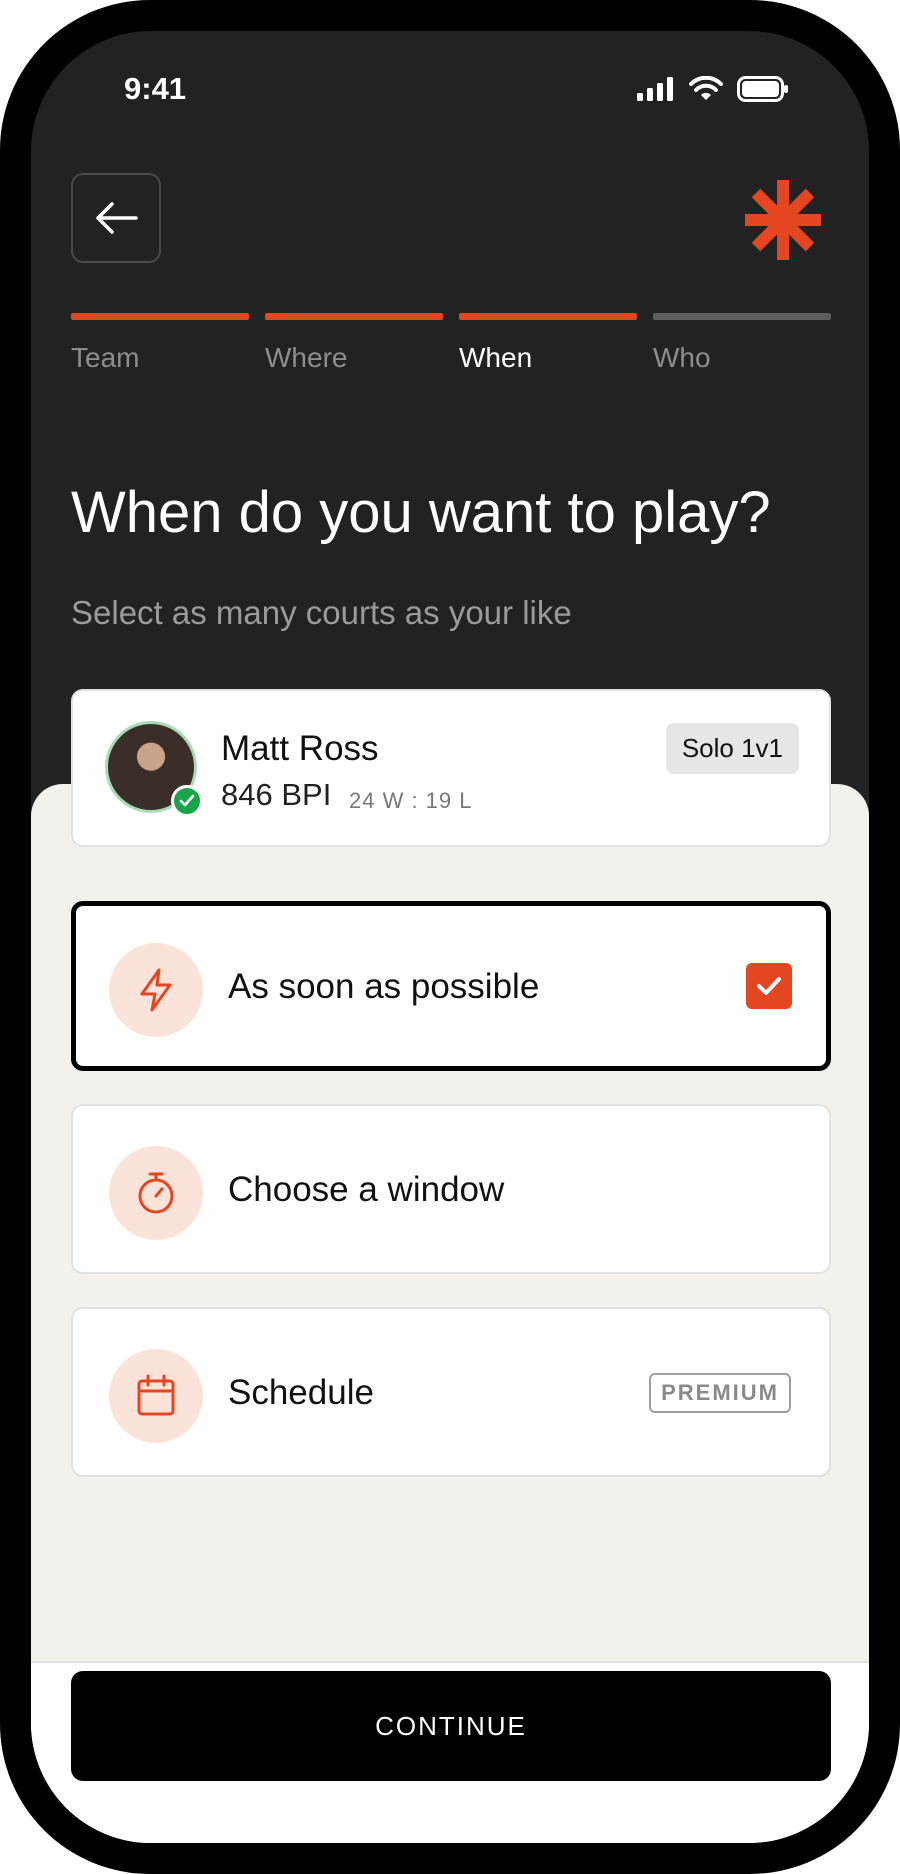 The height and width of the screenshot is (1874, 900). I want to click on checkbox-checked, so click(769, 986).